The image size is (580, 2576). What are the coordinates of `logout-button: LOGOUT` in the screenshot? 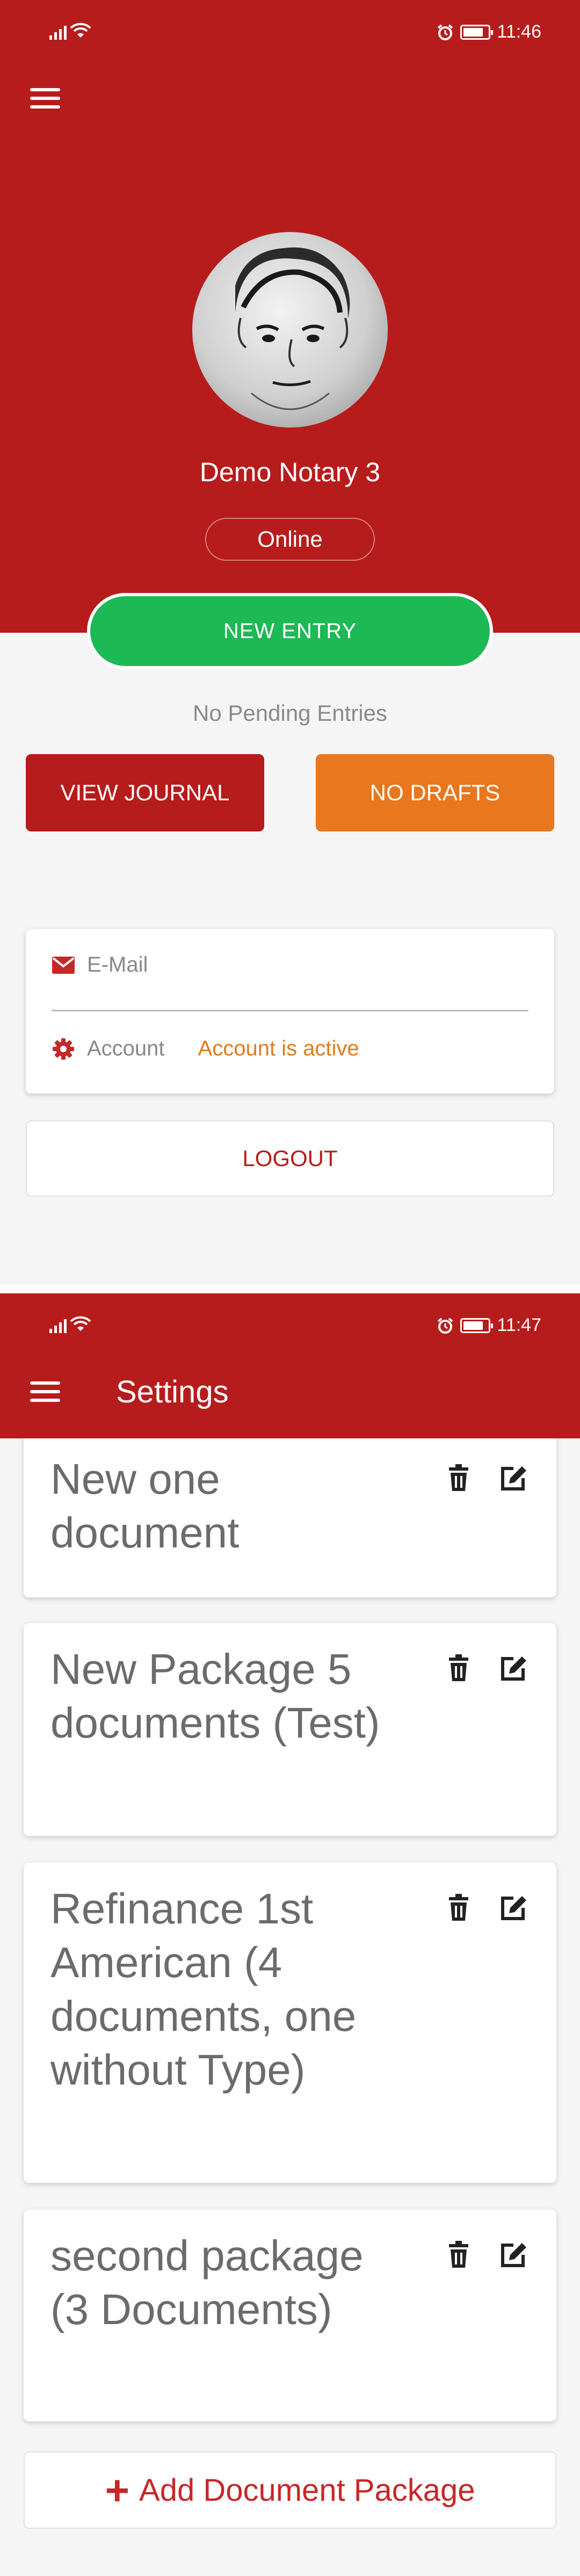 It's located at (290, 1158).